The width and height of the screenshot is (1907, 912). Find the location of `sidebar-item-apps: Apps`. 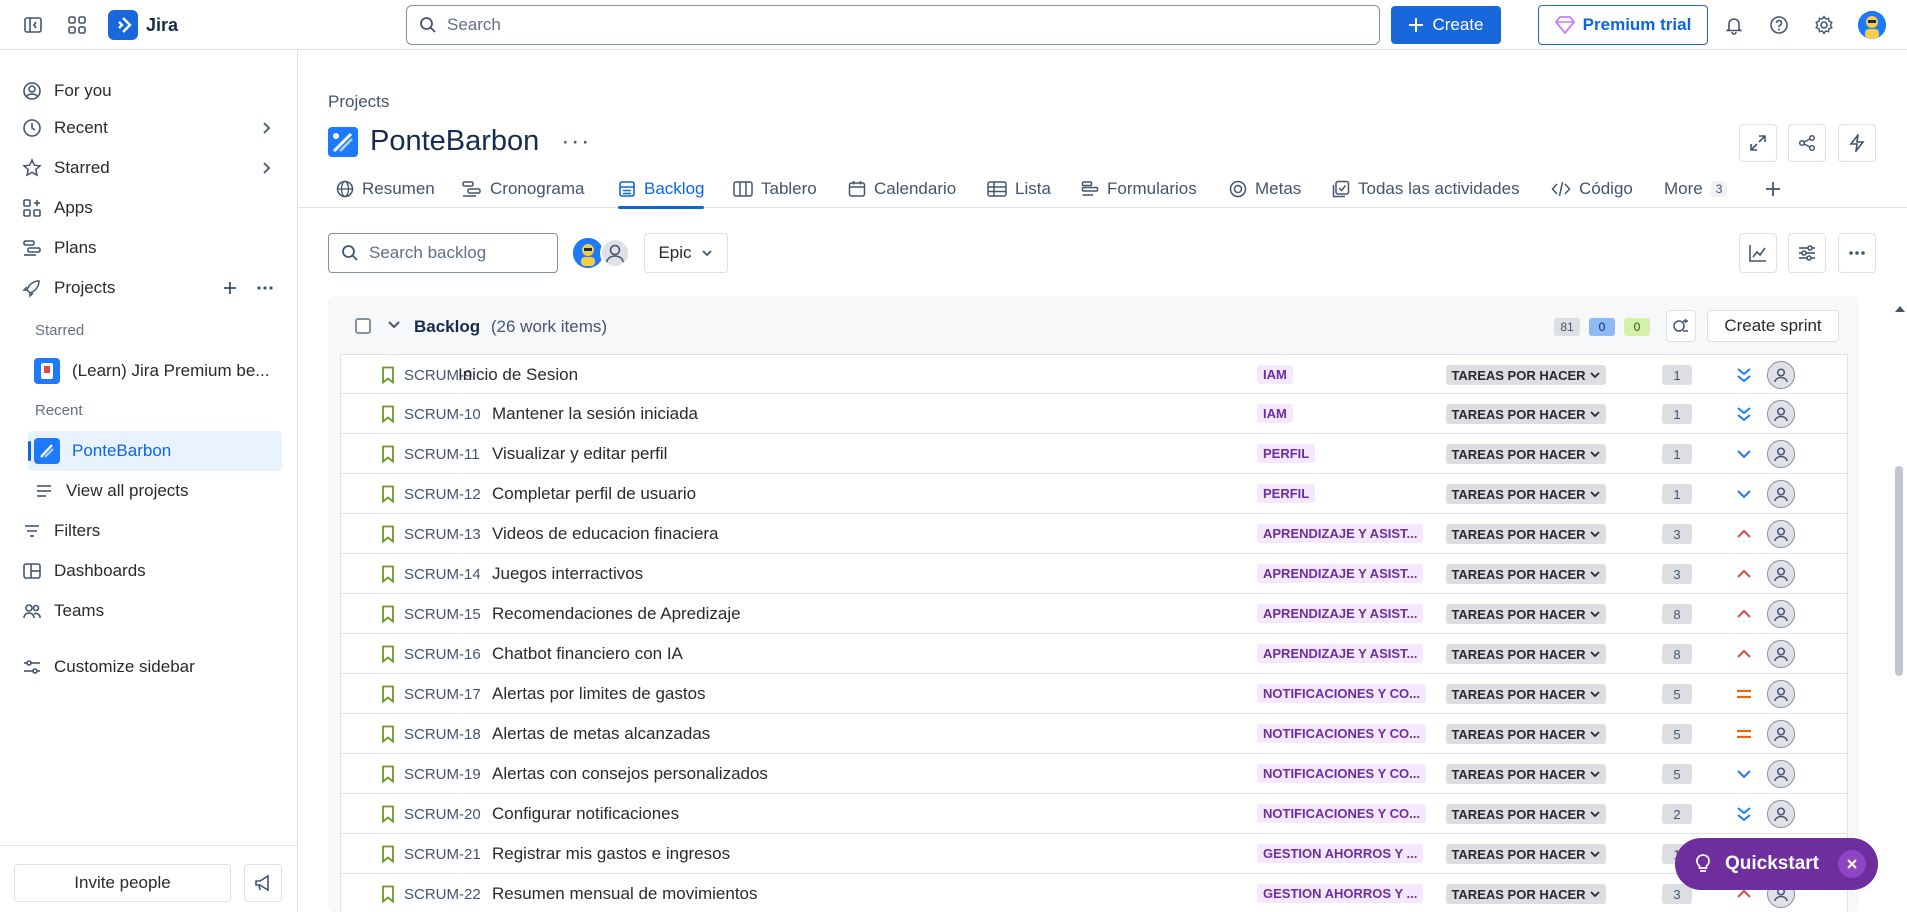

sidebar-item-apps: Apps is located at coordinates (149, 208).